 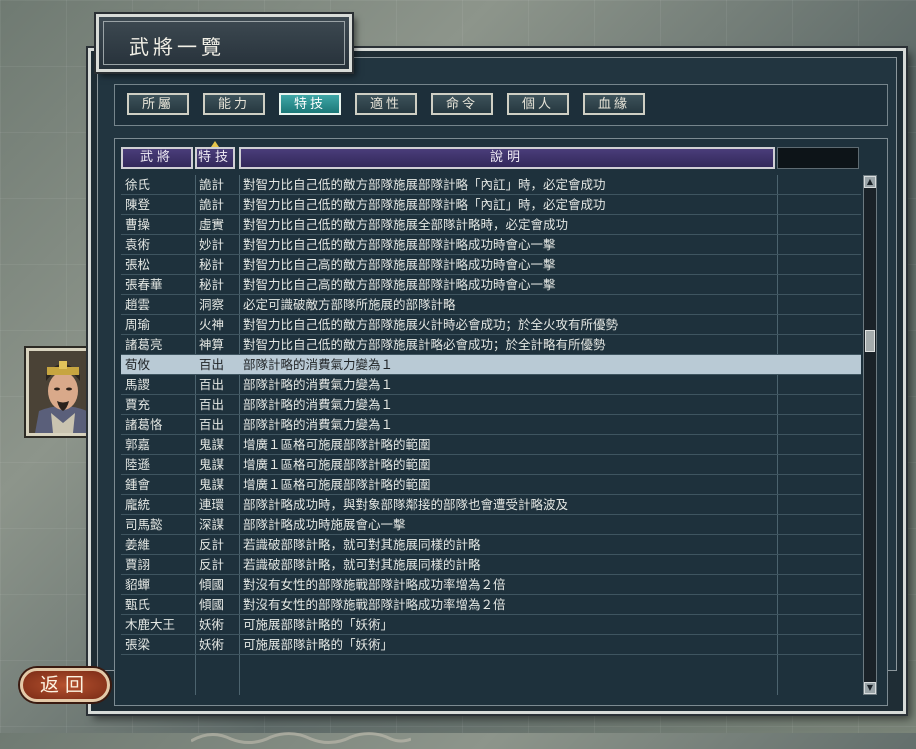 What do you see at coordinates (212, 304) in the screenshot?
I see `skill-cell: 洞察` at bounding box center [212, 304].